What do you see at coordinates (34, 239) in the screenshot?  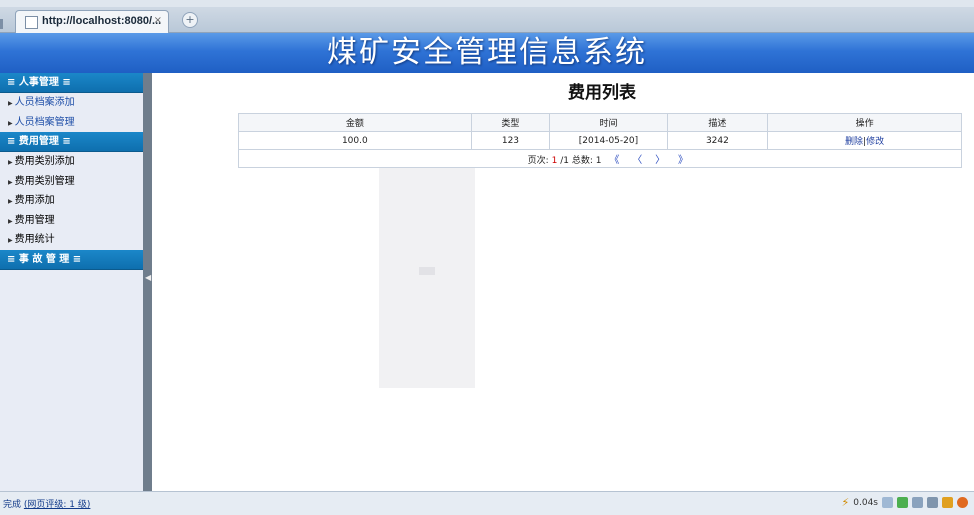 I see `menu-item-label: 费用统计` at bounding box center [34, 239].